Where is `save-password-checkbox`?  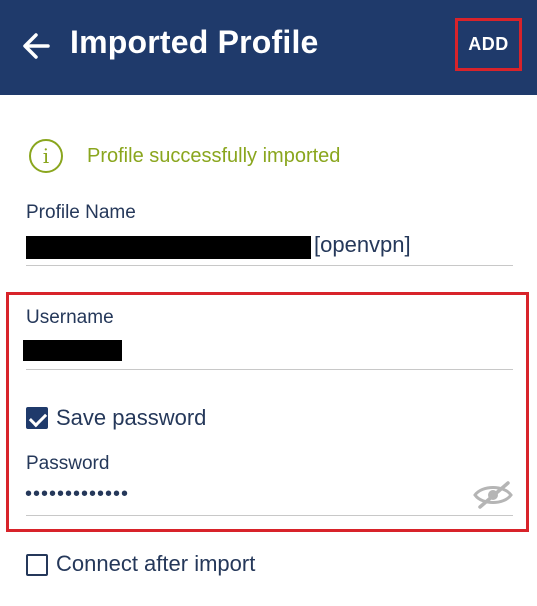
save-password-checkbox is located at coordinates (37, 418).